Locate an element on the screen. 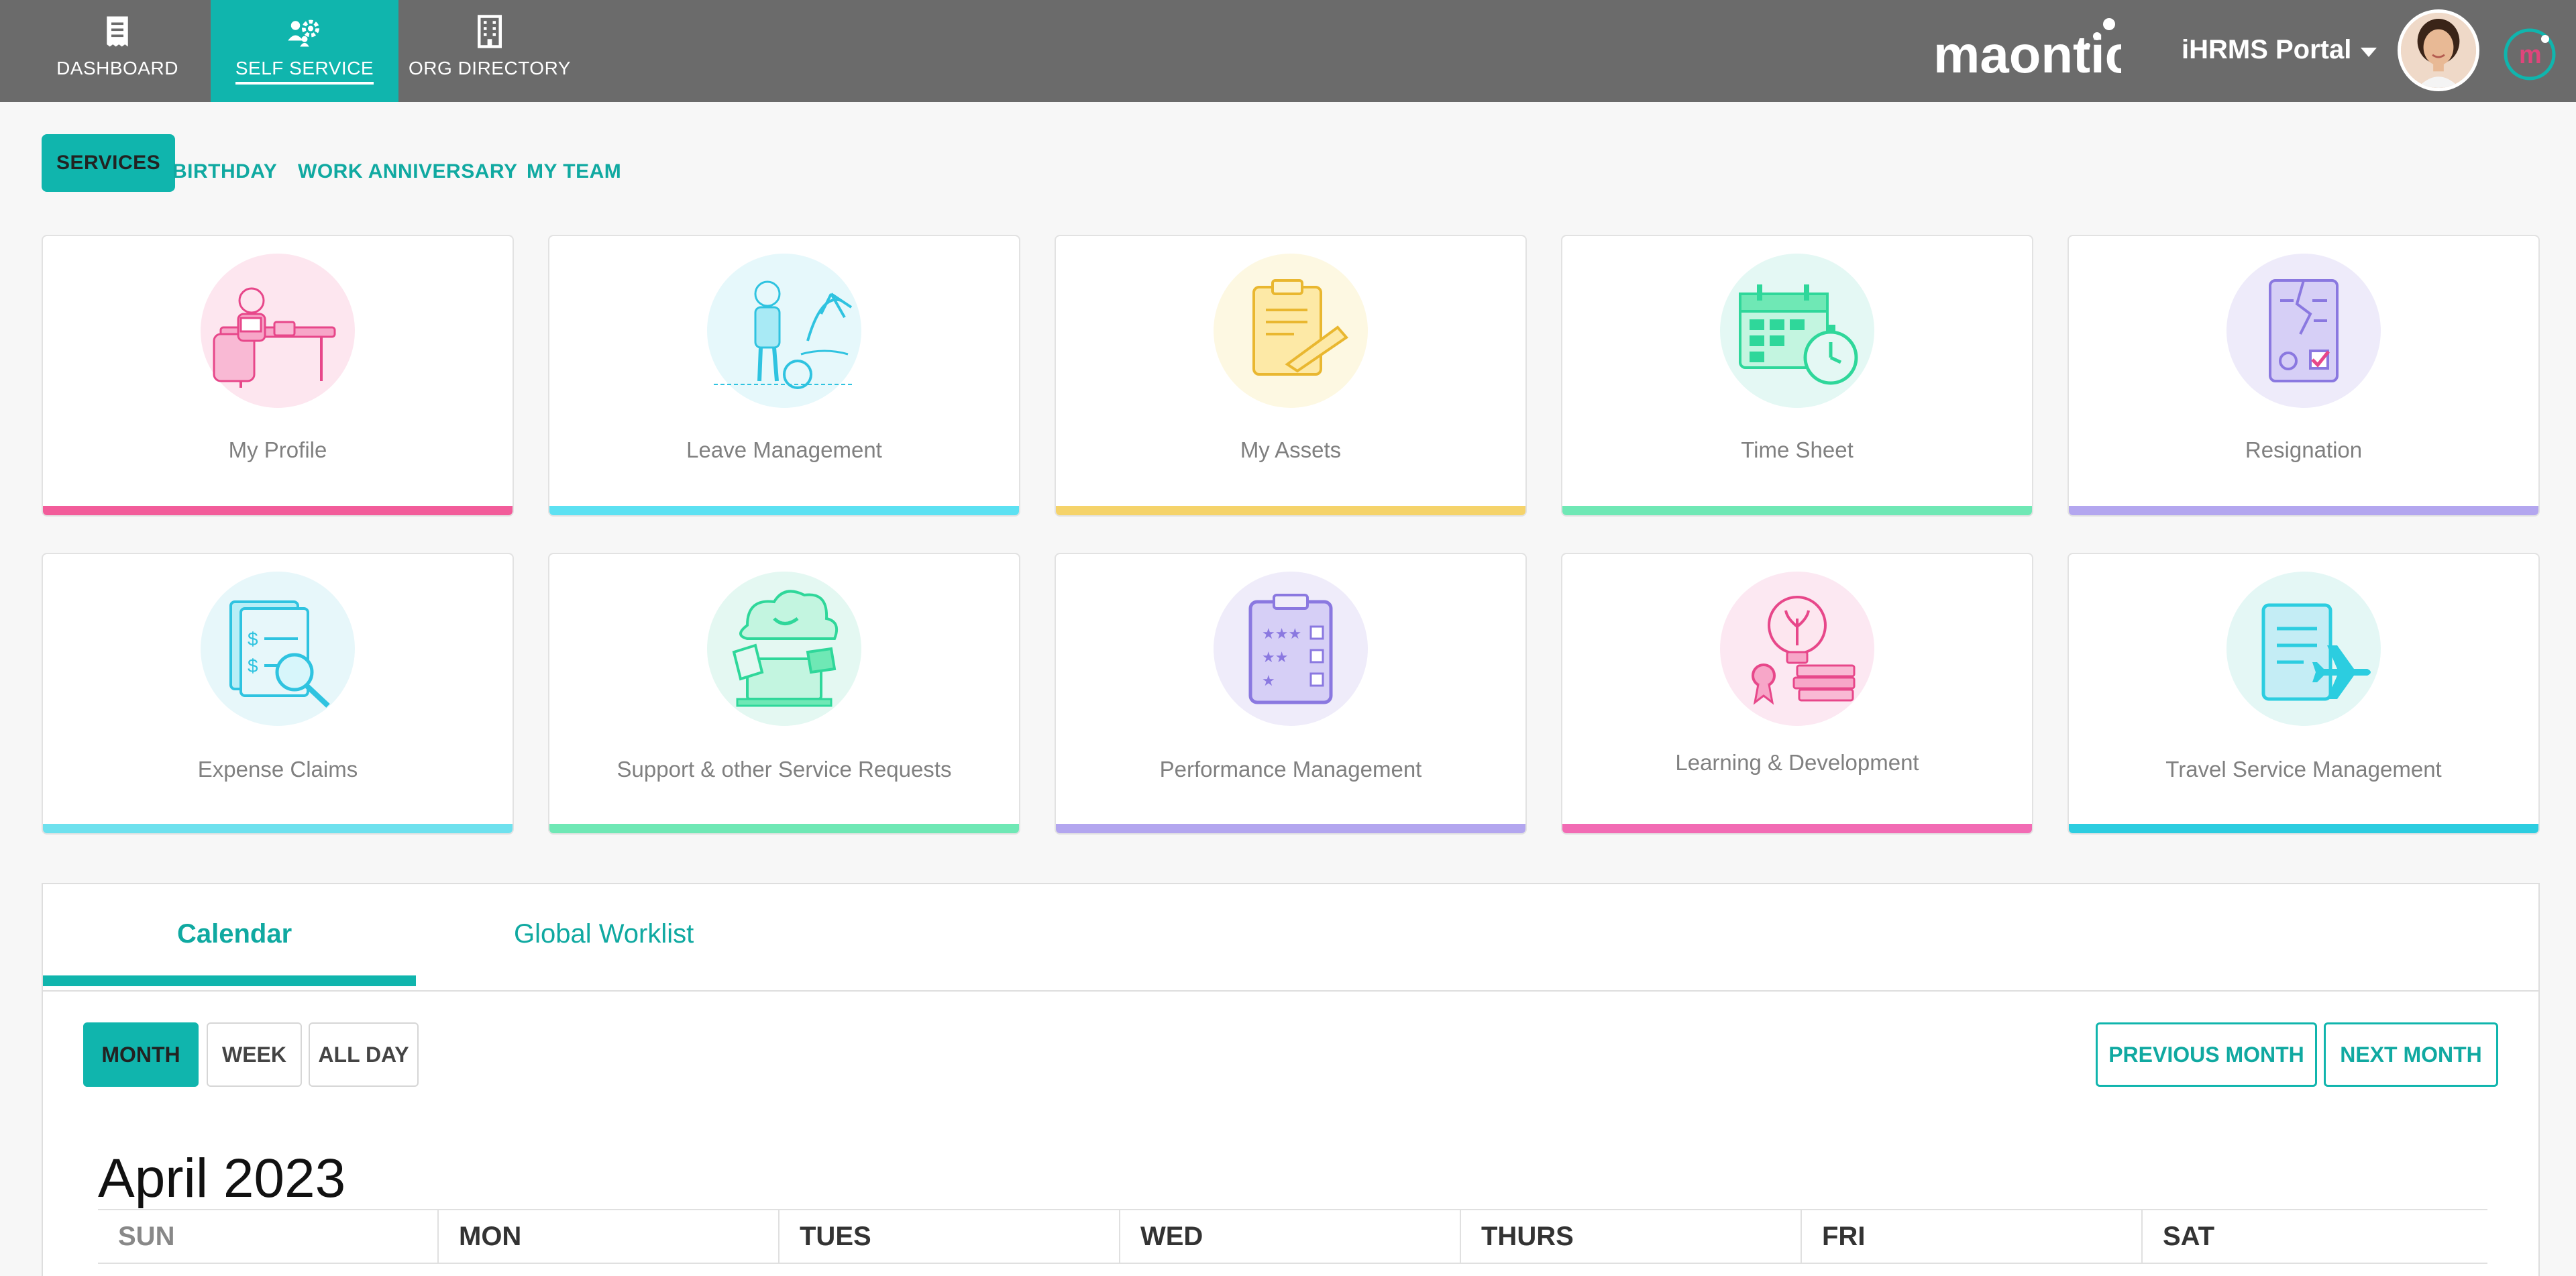 Image resolution: width=2576 pixels, height=1276 pixels. nav-tab-label: ORG DIRECTORY is located at coordinates (490, 68).